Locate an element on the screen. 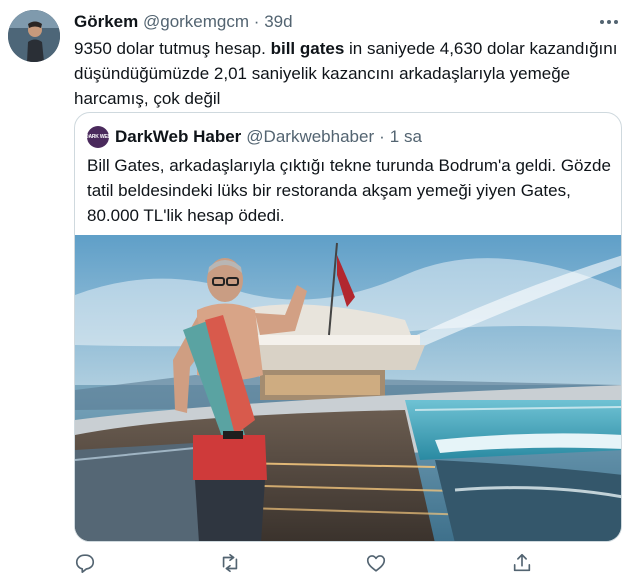  quoted-time: 1 sa is located at coordinates (406, 137).